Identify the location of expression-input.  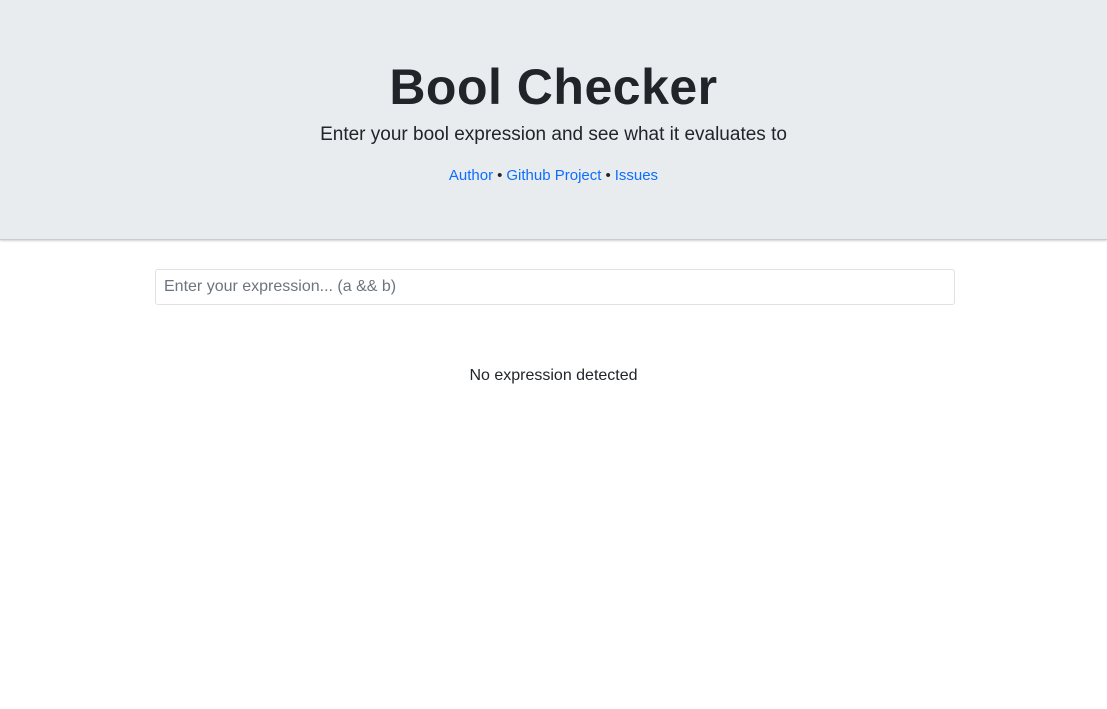
(555, 287).